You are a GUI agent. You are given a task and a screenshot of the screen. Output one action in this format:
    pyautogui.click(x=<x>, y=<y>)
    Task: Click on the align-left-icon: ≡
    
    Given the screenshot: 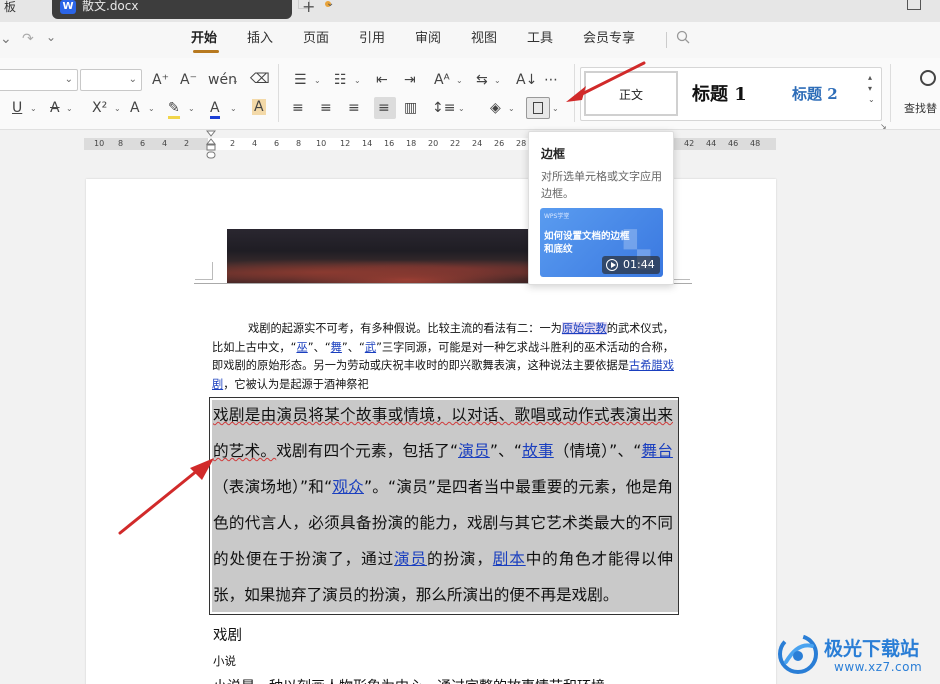 What is the action you would take?
    pyautogui.click(x=298, y=108)
    